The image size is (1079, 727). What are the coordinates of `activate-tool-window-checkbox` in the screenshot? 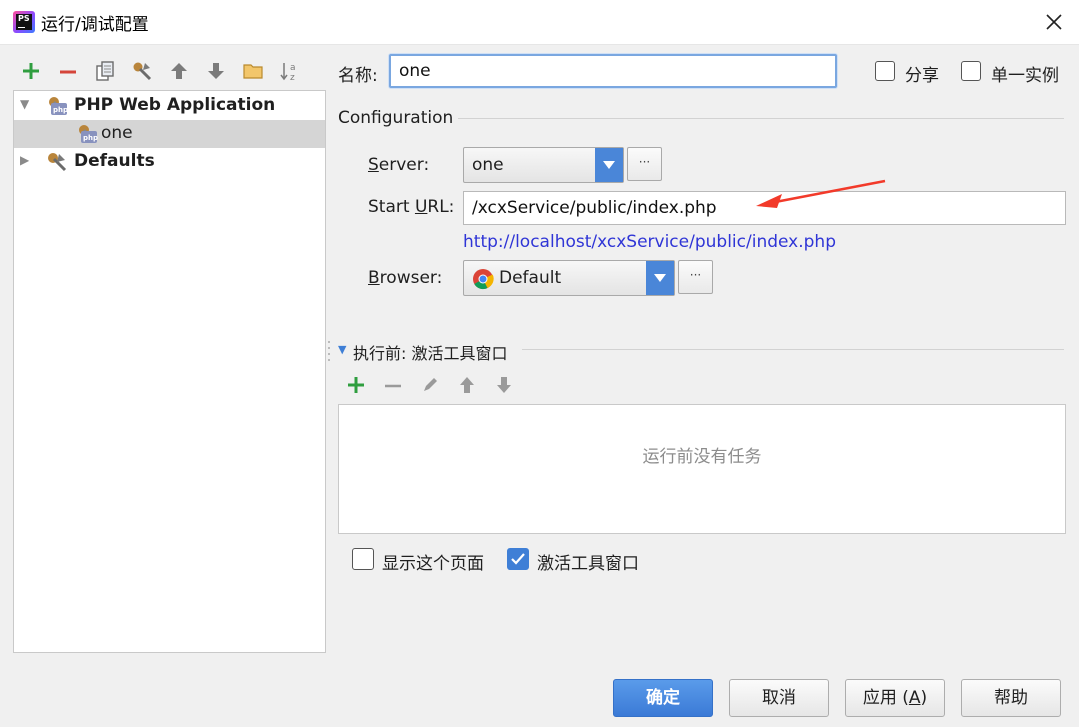 It's located at (518, 559).